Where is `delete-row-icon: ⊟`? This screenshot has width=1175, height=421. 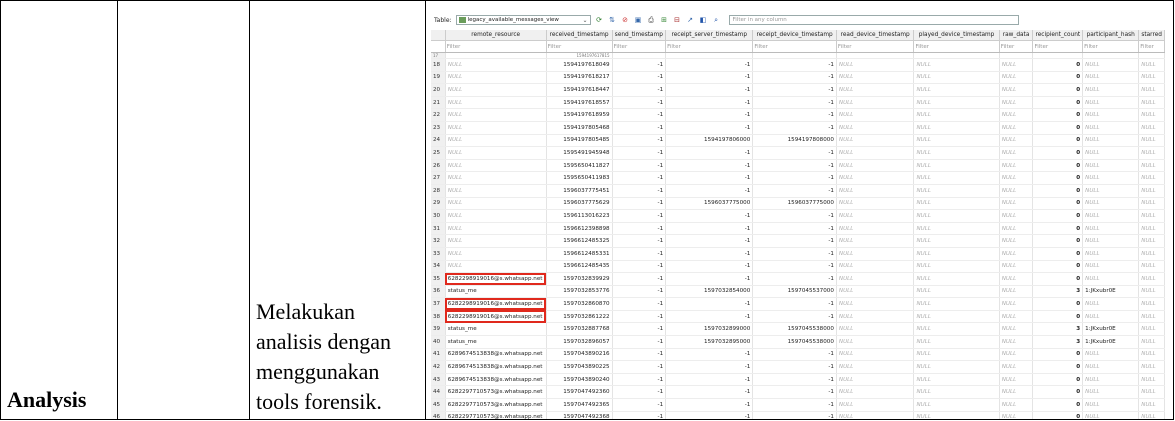 delete-row-icon: ⊟ is located at coordinates (677, 20).